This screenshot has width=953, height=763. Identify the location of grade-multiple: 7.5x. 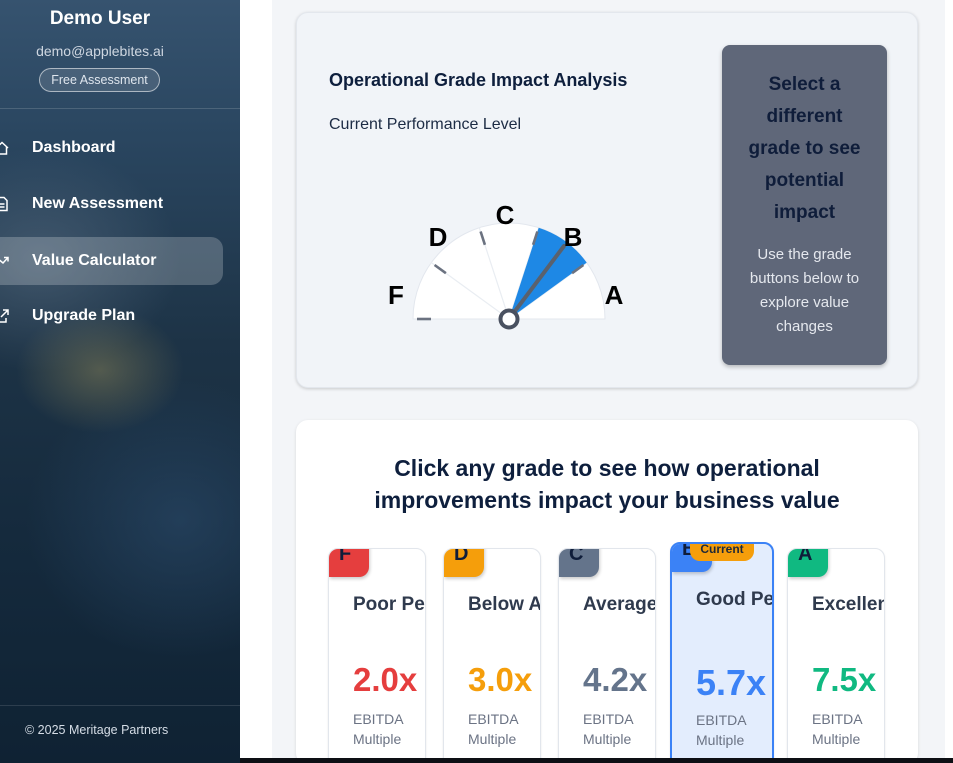
(844, 679).